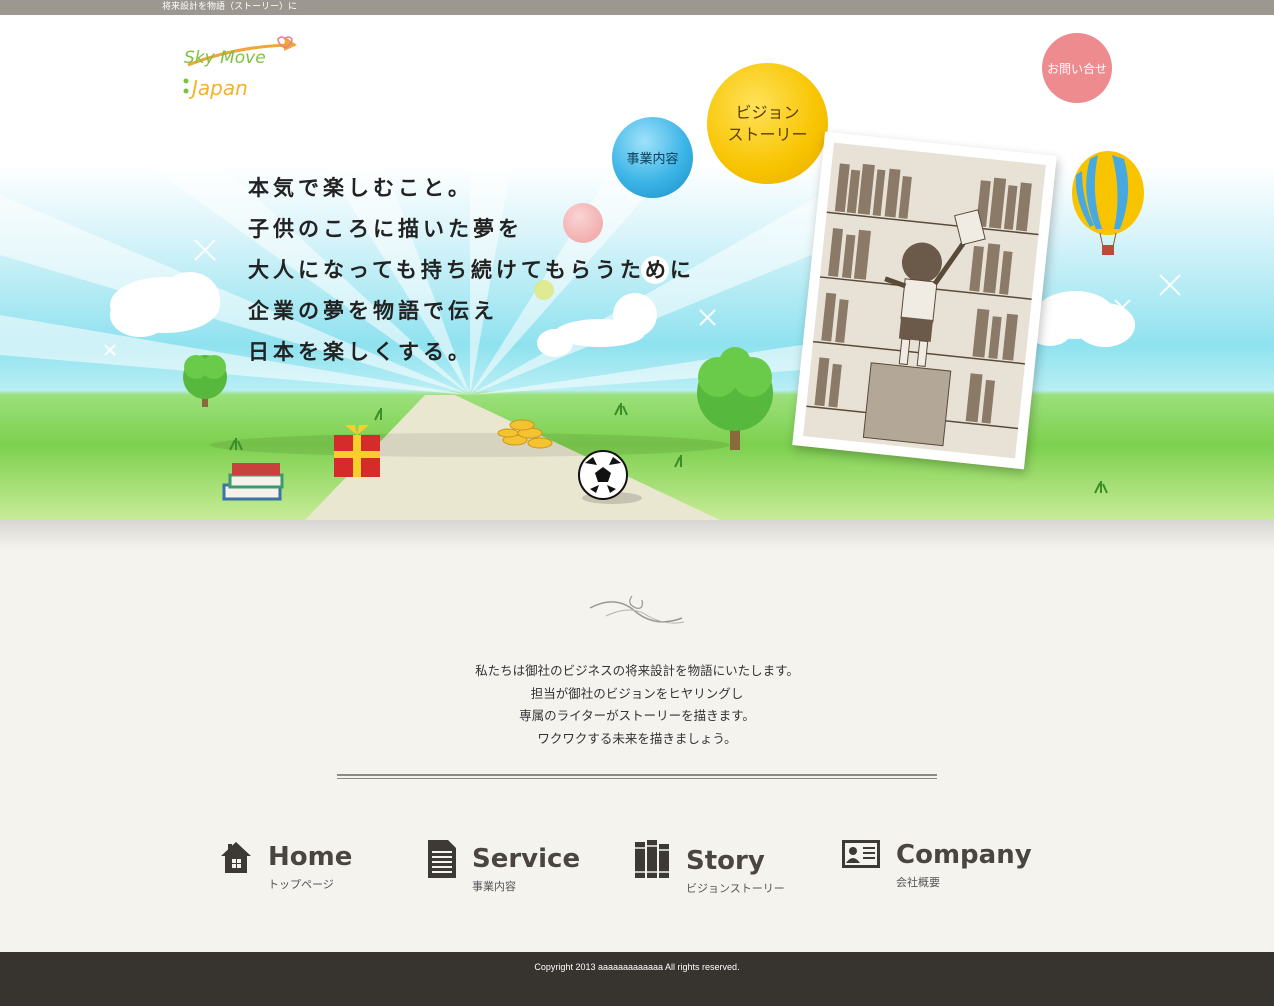  What do you see at coordinates (735, 398) in the screenshot?
I see `tree-center` at bounding box center [735, 398].